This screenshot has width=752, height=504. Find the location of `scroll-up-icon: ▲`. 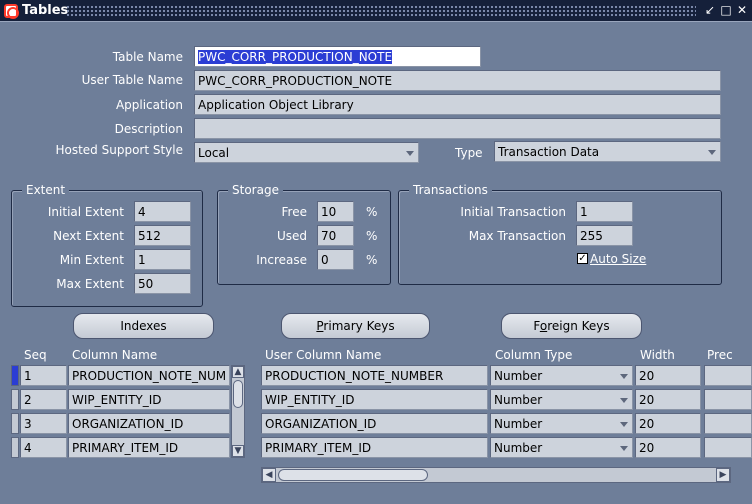

scroll-up-icon: ▲ is located at coordinates (238, 372).